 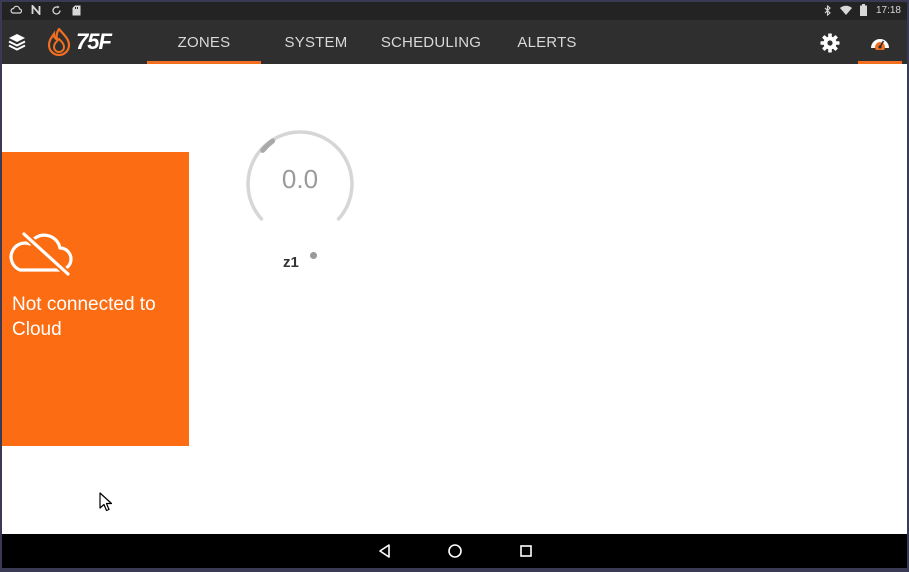 What do you see at coordinates (46, 10) in the screenshot?
I see `status-left-icons` at bounding box center [46, 10].